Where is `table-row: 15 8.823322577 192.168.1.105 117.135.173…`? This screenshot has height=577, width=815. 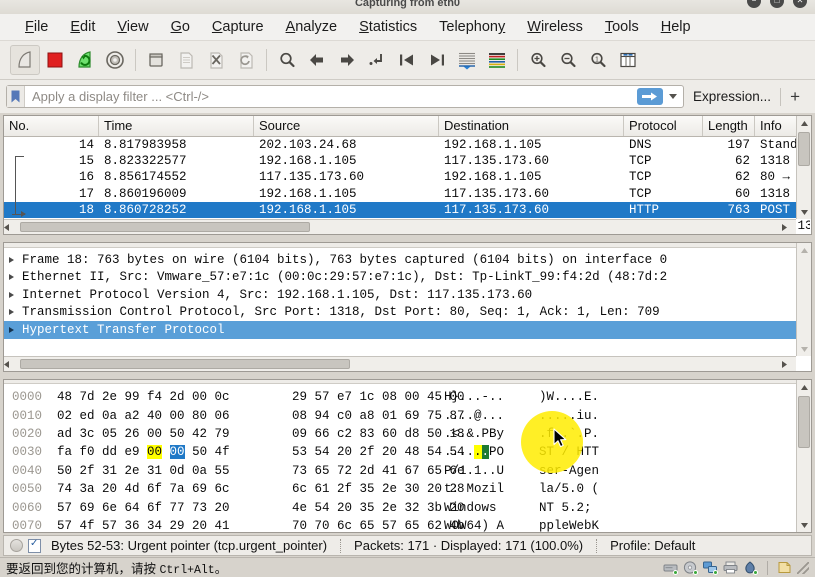 table-row: 15 8.823322577 192.168.1.105 117.135.173… is located at coordinates (407, 161).